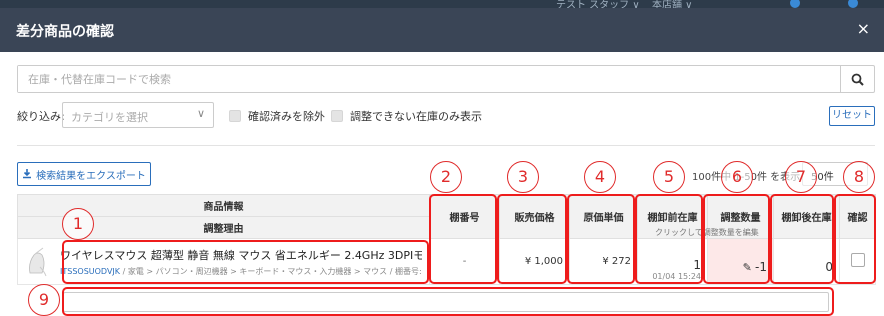 The width and height of the screenshot is (884, 316). Describe the element at coordinates (795, 4) in the screenshot. I see `avatar` at that location.